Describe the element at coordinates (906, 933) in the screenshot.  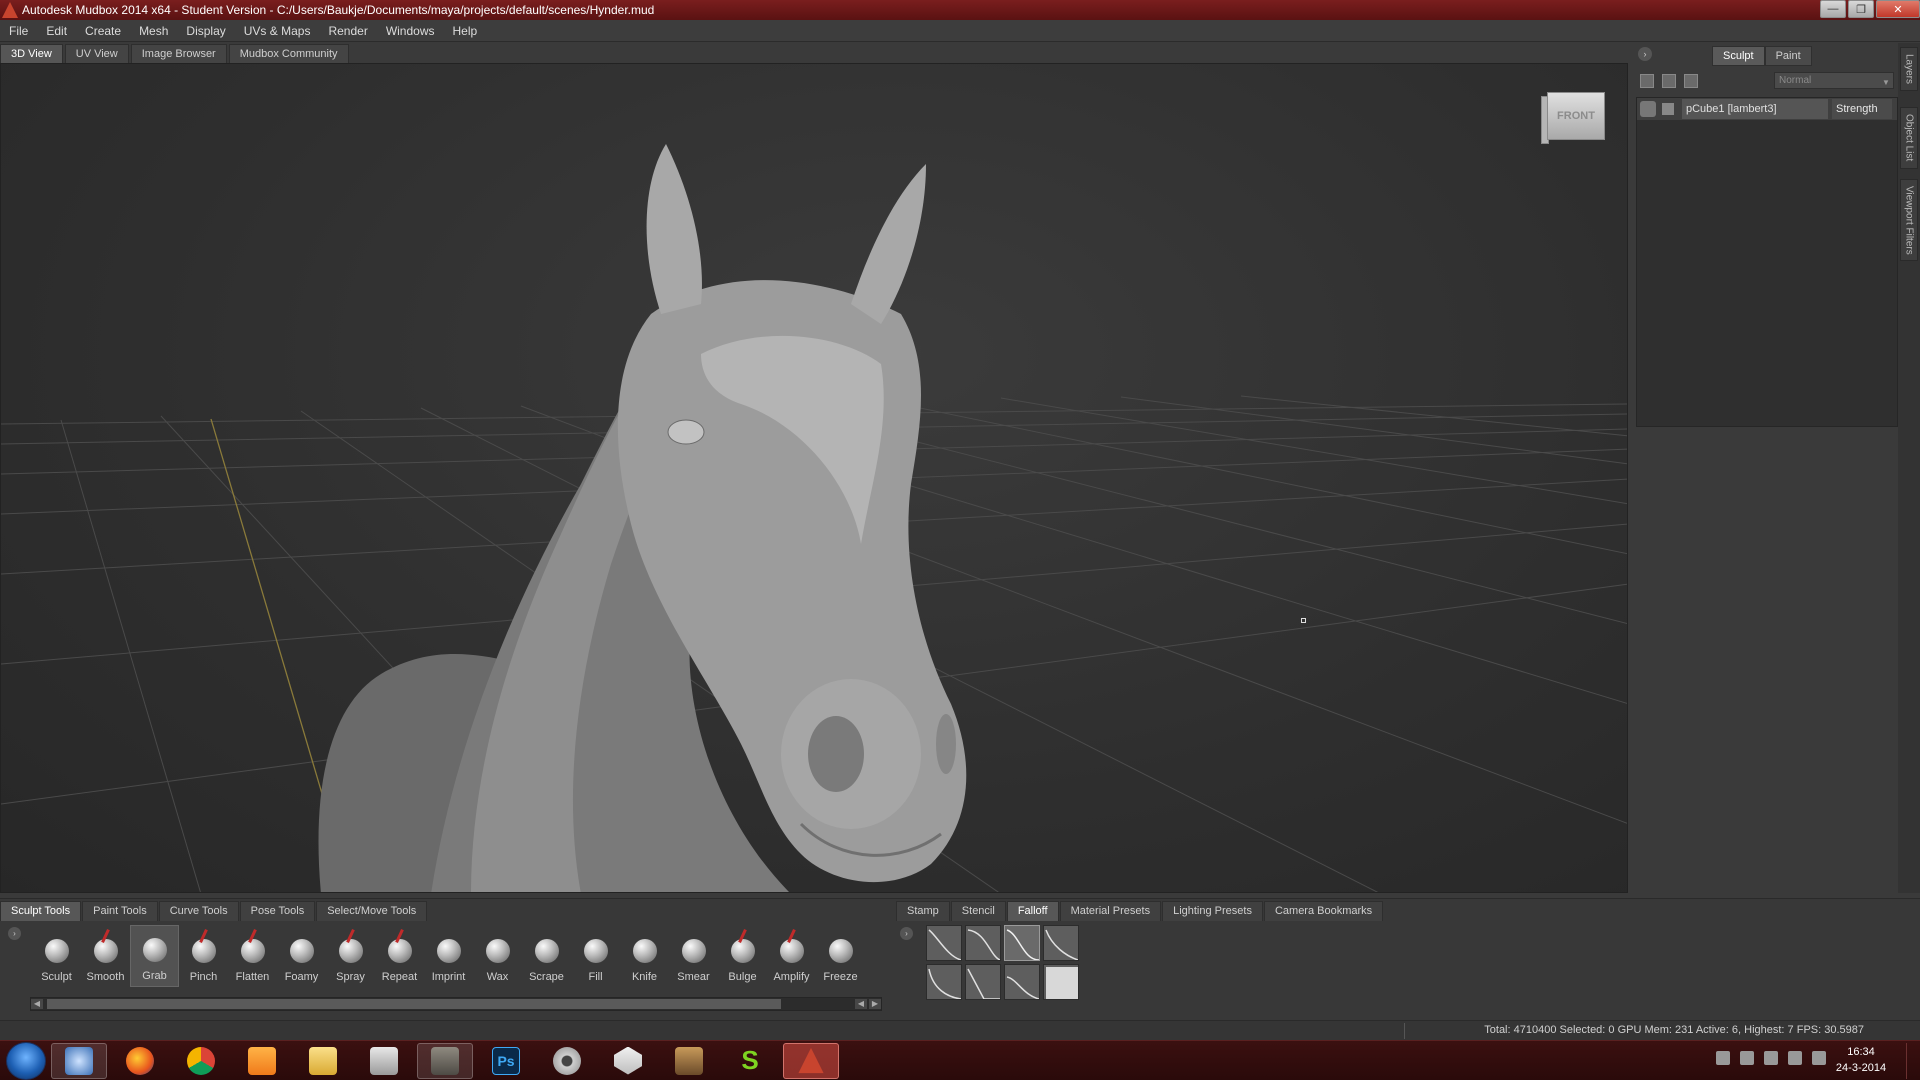
I see `props-expand-arrow-icon: ›` at that location.